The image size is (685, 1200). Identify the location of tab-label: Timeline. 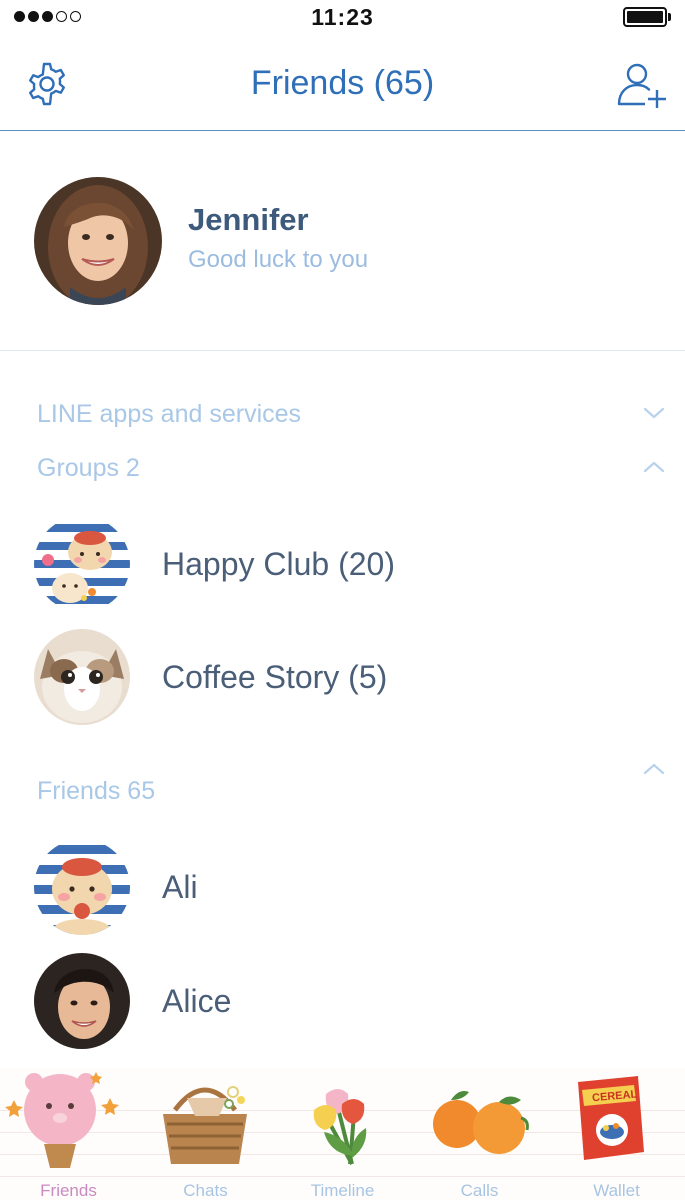
(342, 1190).